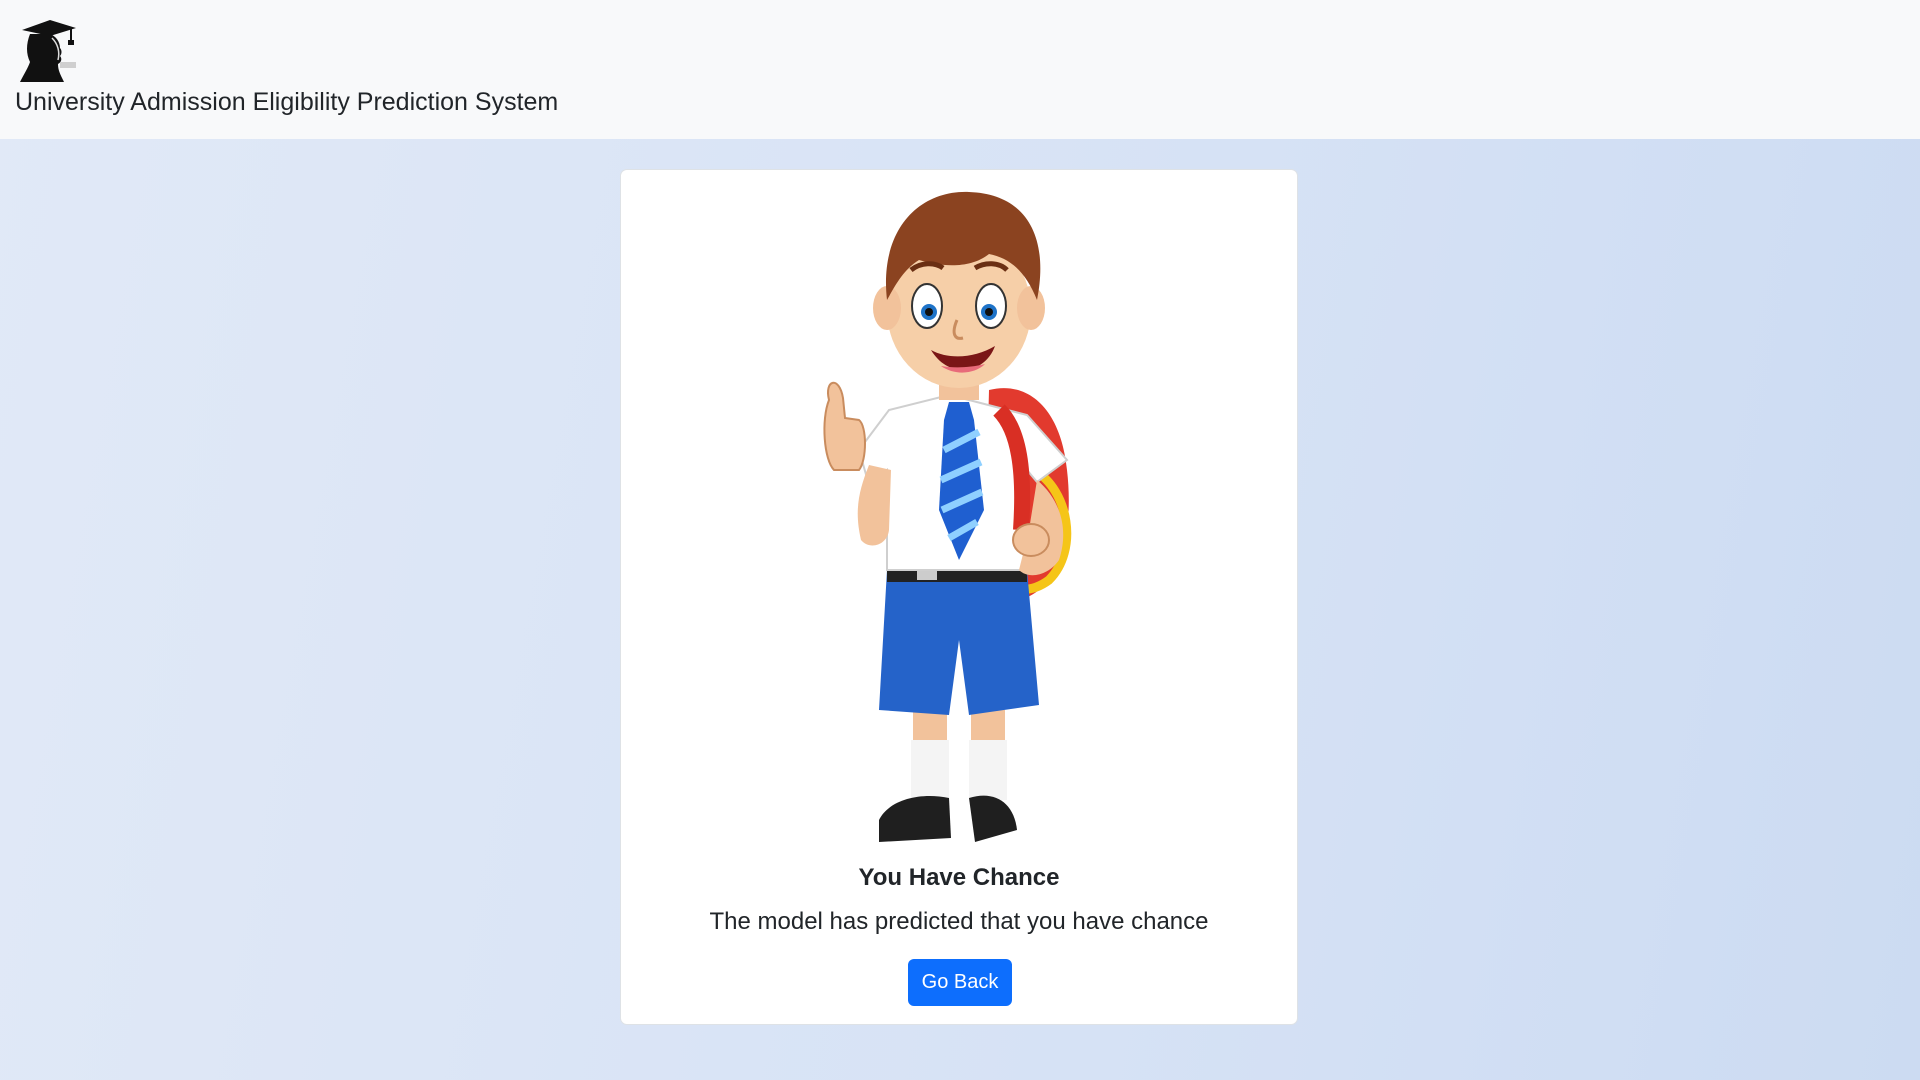 Image resolution: width=1920 pixels, height=1080 pixels. I want to click on graduate-silhouette-icon, so click(47, 51).